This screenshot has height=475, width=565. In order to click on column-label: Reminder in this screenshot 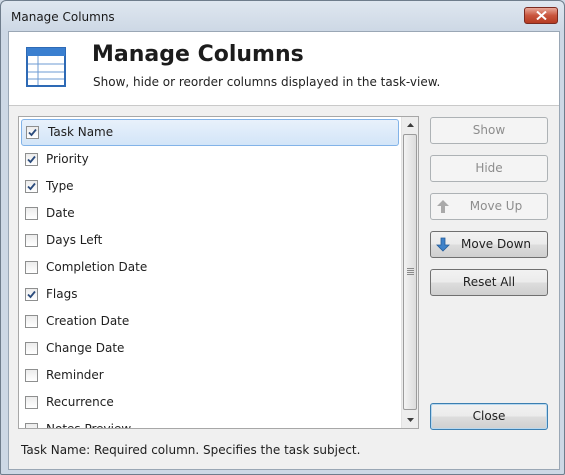, I will do `click(75, 375)`.